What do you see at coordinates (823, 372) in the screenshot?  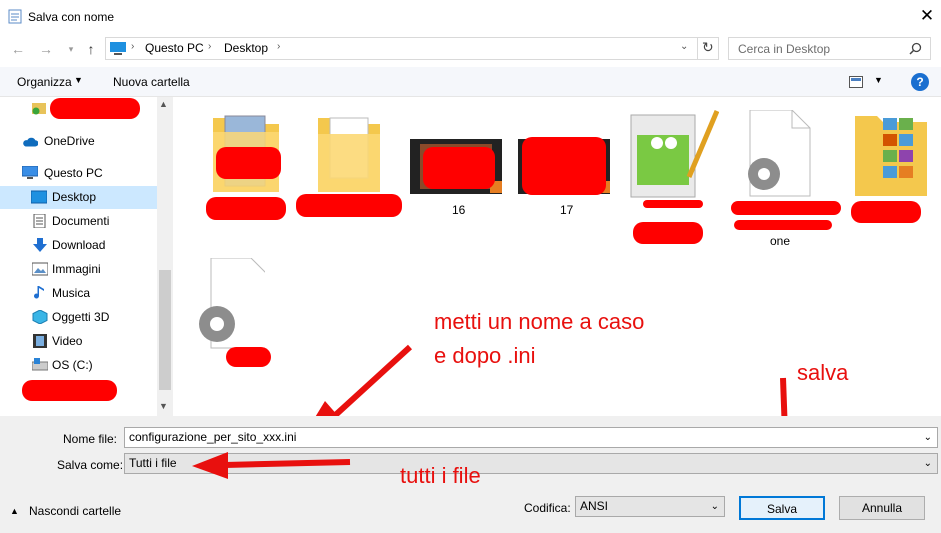 I see `annotation-save-hint: salva` at bounding box center [823, 372].